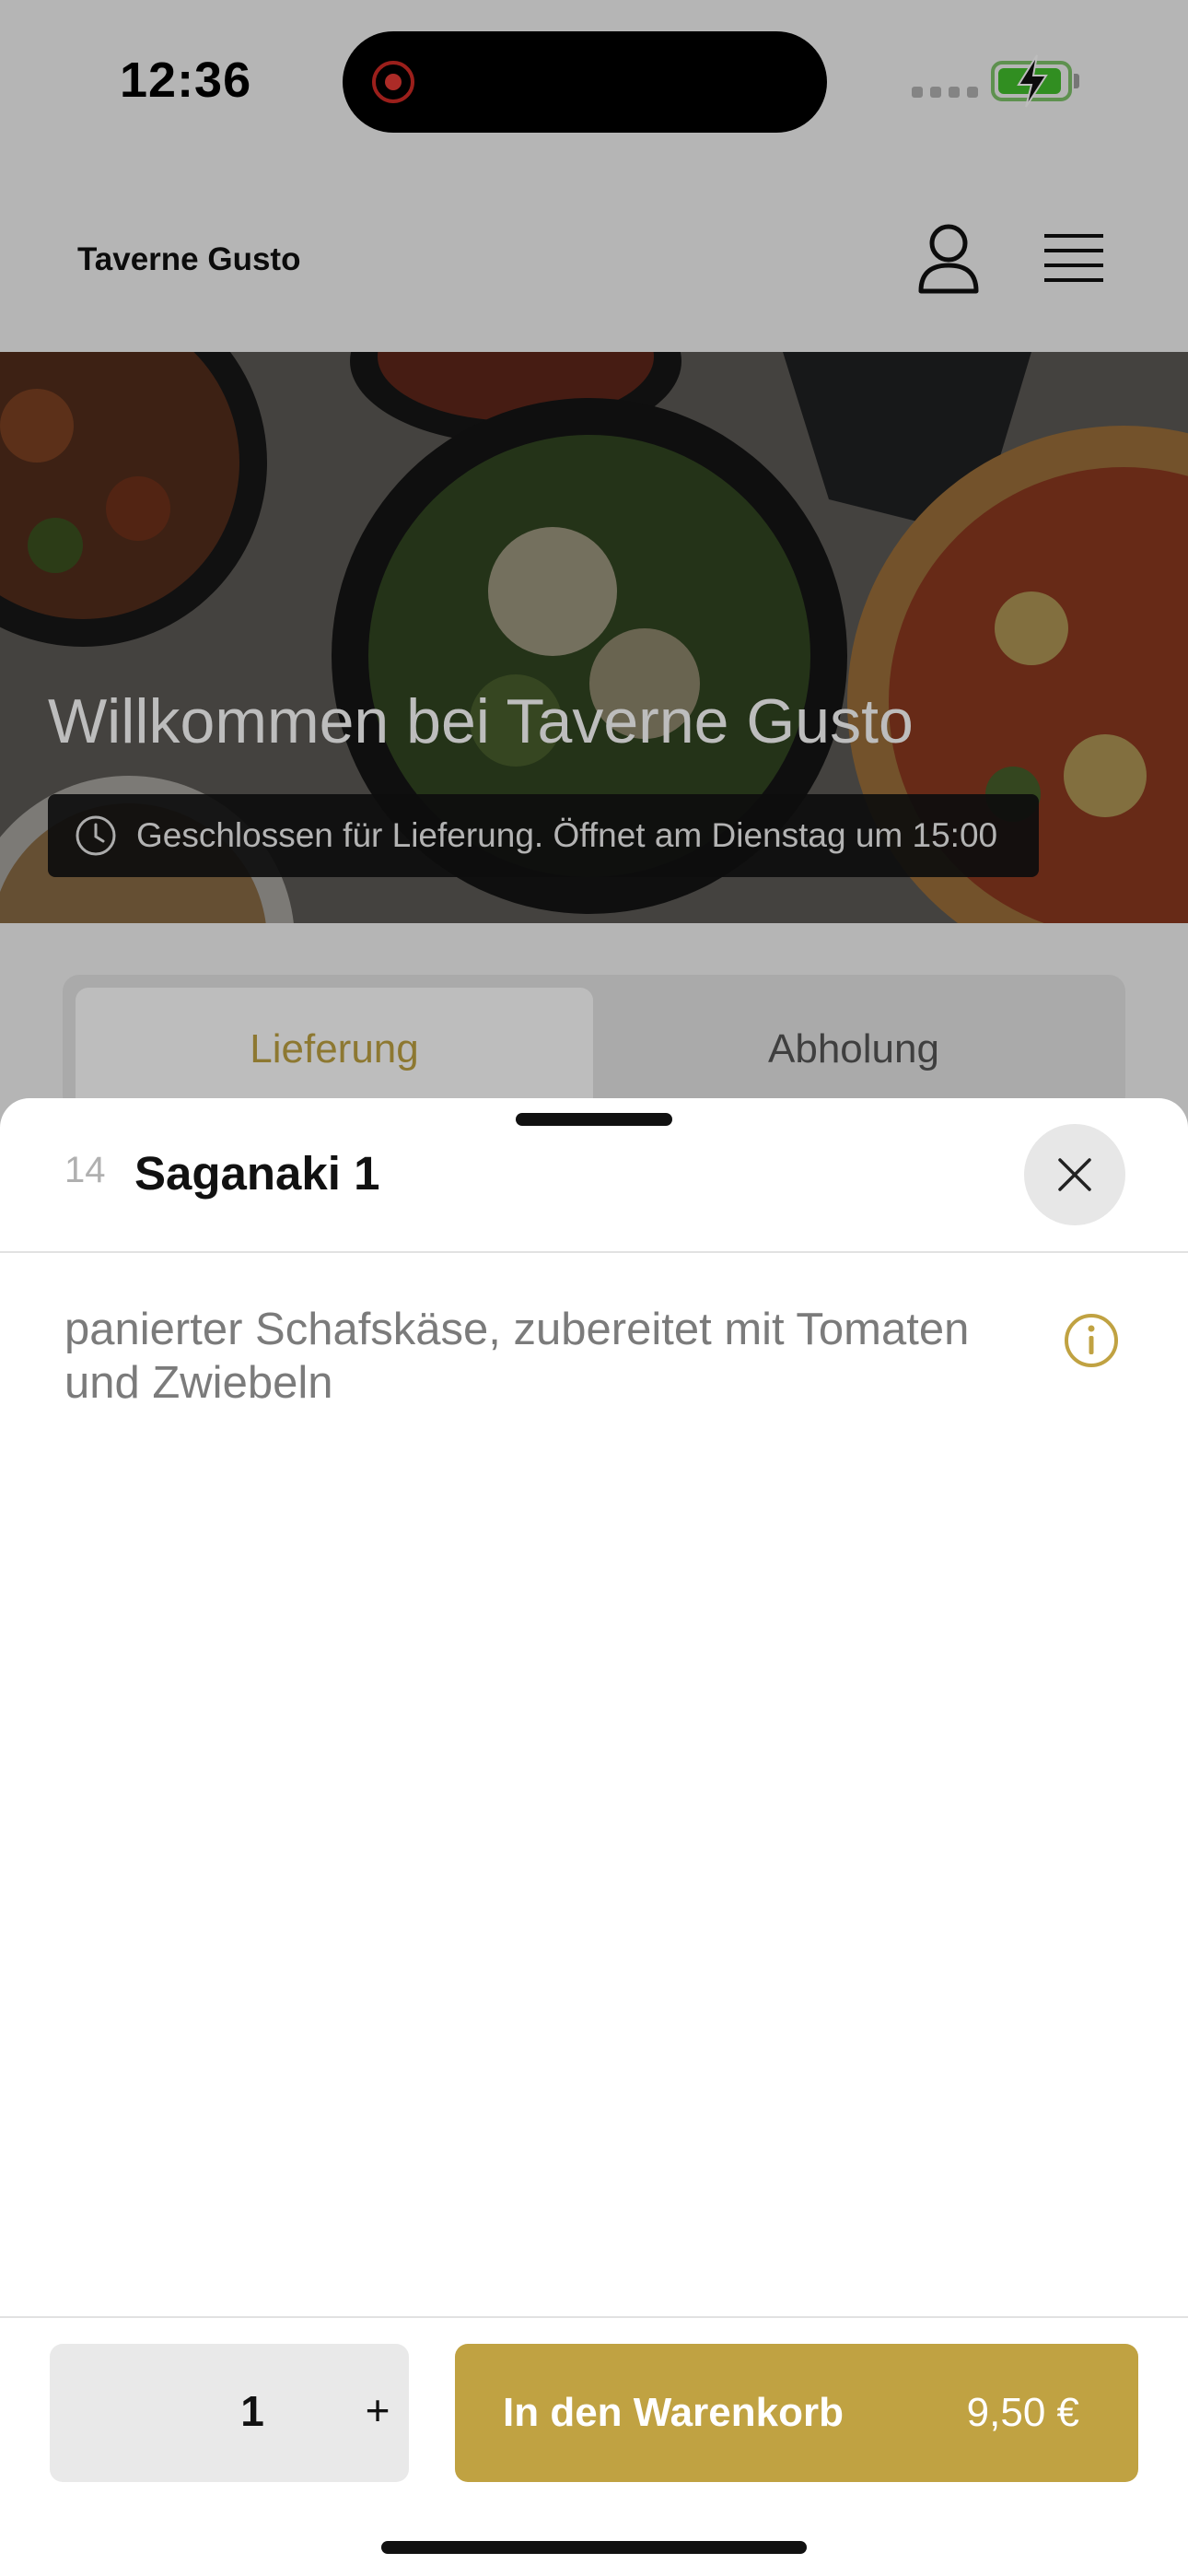 This screenshot has height=2576, width=1188. I want to click on quantity-increase-button: +, so click(377, 2410).